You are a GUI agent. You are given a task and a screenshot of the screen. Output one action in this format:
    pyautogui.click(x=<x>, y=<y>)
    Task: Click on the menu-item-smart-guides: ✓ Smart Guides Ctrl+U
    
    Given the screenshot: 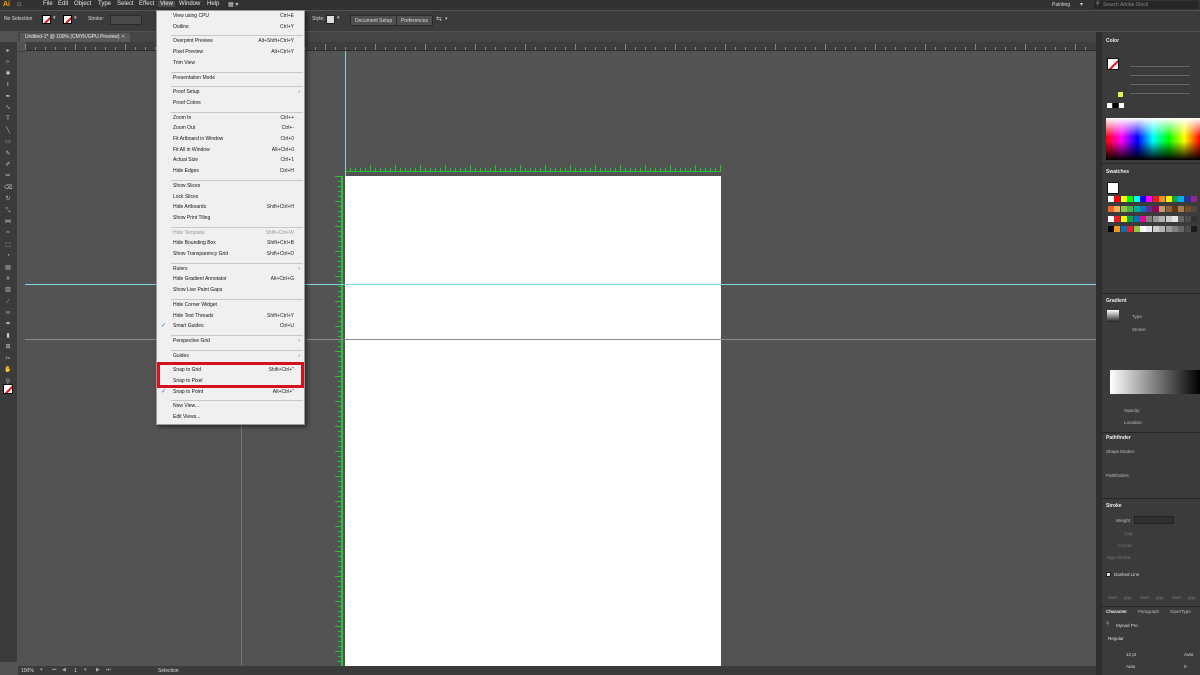 What is the action you would take?
    pyautogui.click(x=230, y=326)
    